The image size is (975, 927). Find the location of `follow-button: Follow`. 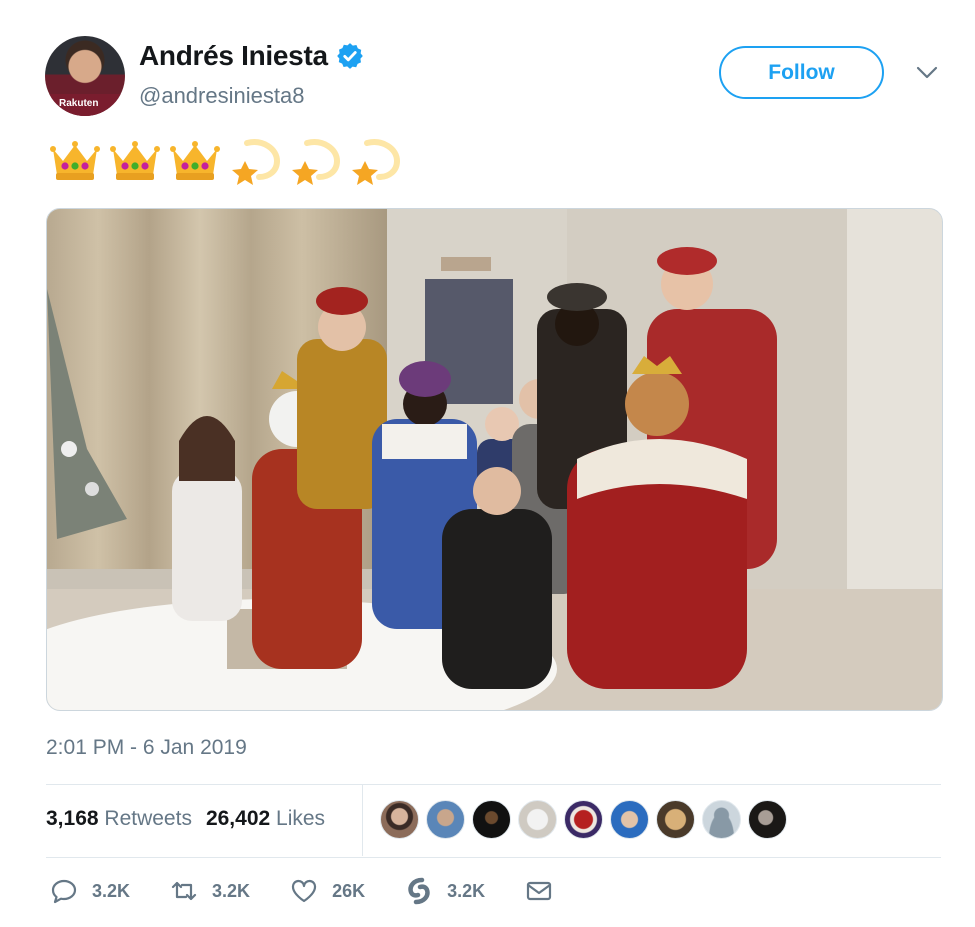

follow-button: Follow is located at coordinates (801, 72).